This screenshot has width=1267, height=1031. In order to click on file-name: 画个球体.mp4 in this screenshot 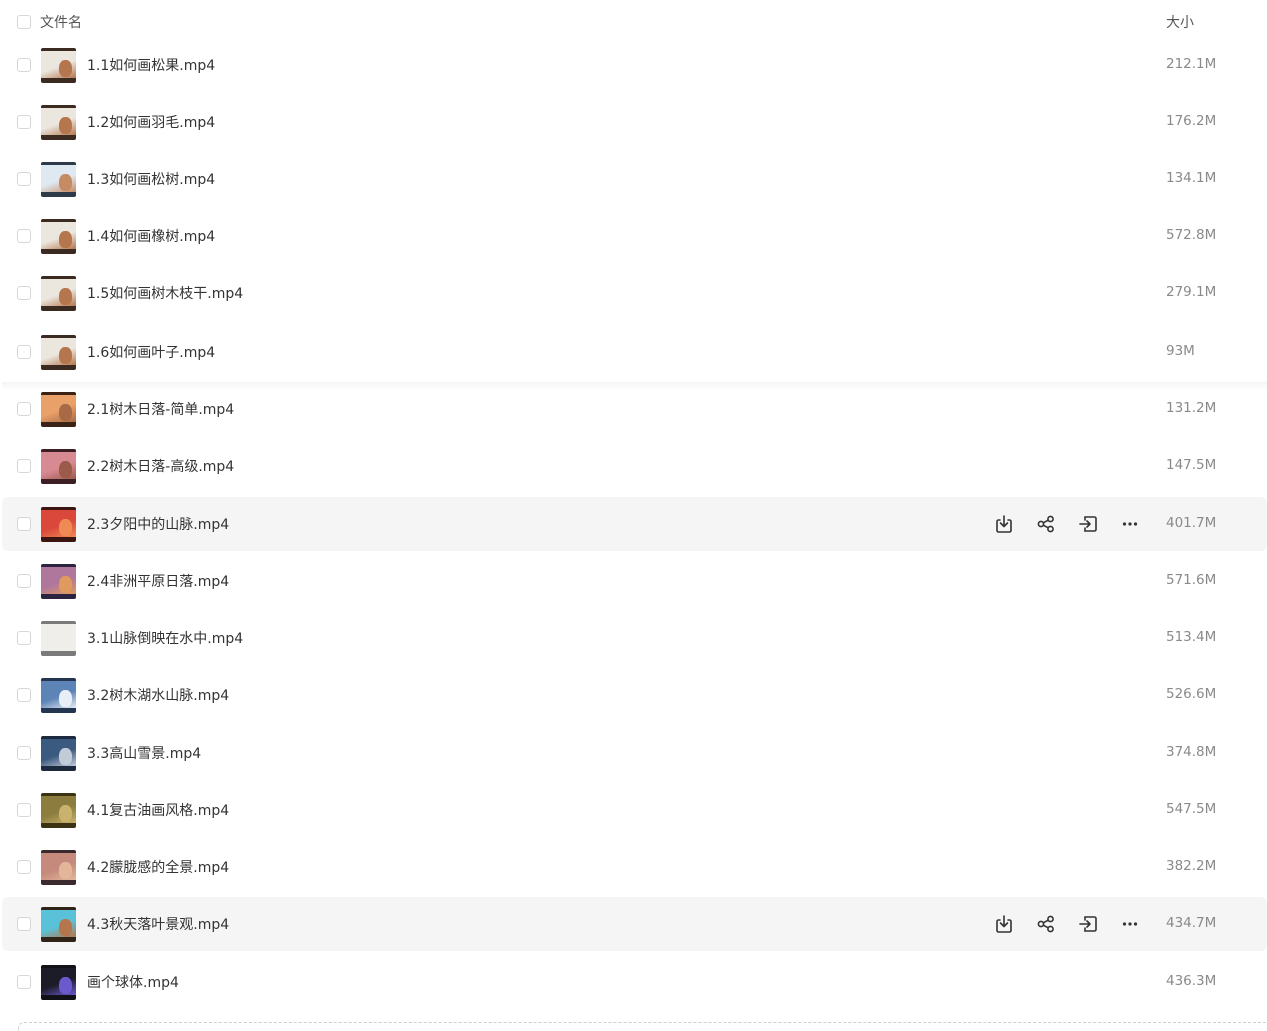, I will do `click(133, 982)`.